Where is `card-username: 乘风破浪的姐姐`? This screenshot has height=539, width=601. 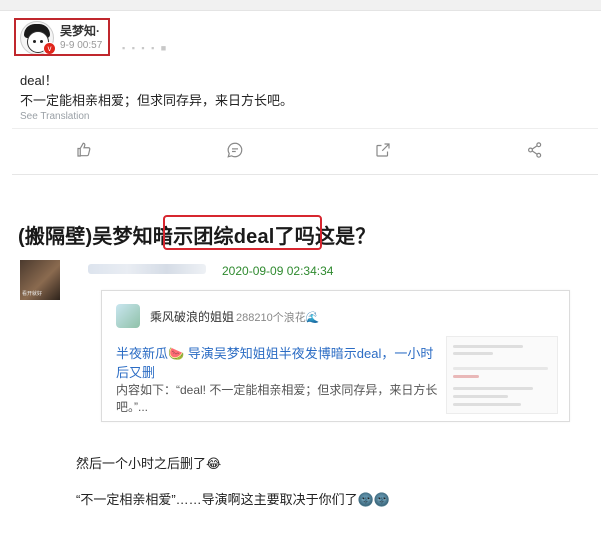
card-username: 乘风破浪的姐姐 is located at coordinates (192, 316).